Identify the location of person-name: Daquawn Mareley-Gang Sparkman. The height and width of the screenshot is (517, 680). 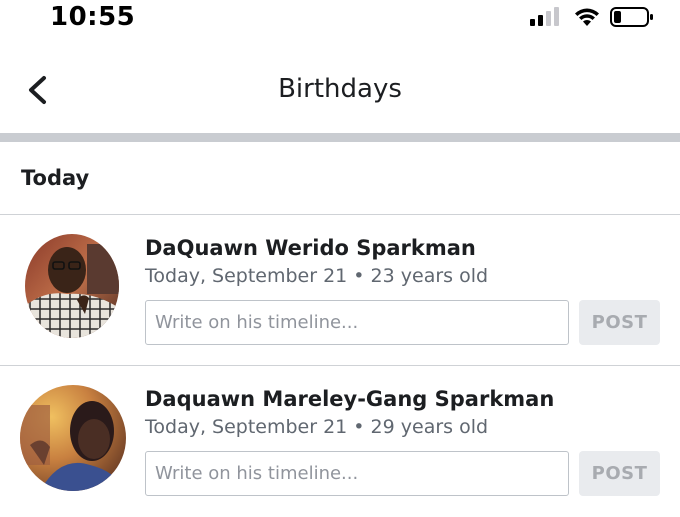
(349, 399).